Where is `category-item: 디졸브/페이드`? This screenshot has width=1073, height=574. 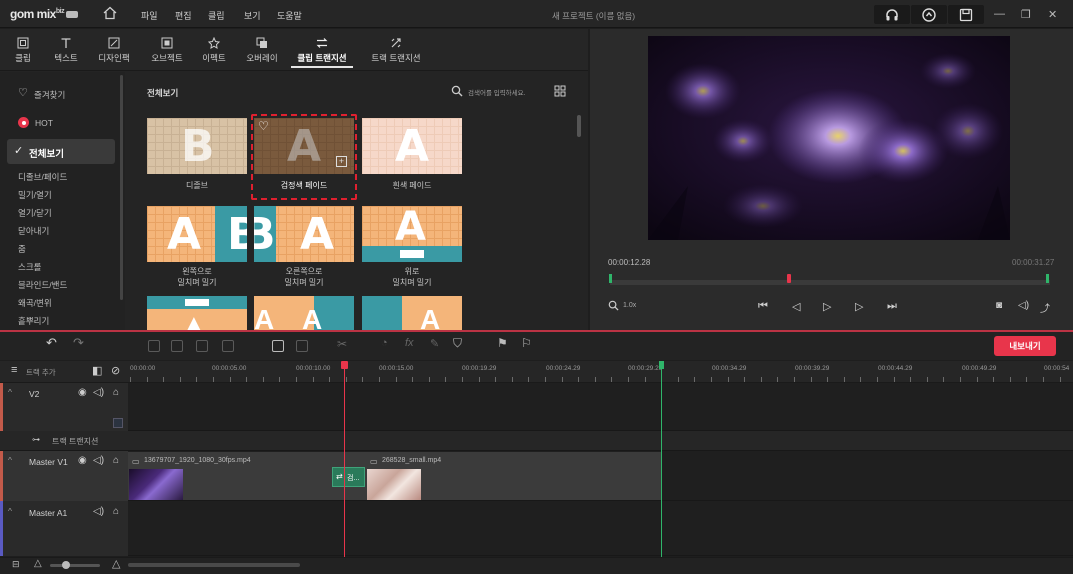
category-item: 디졸브/페이드 is located at coordinates (42, 177).